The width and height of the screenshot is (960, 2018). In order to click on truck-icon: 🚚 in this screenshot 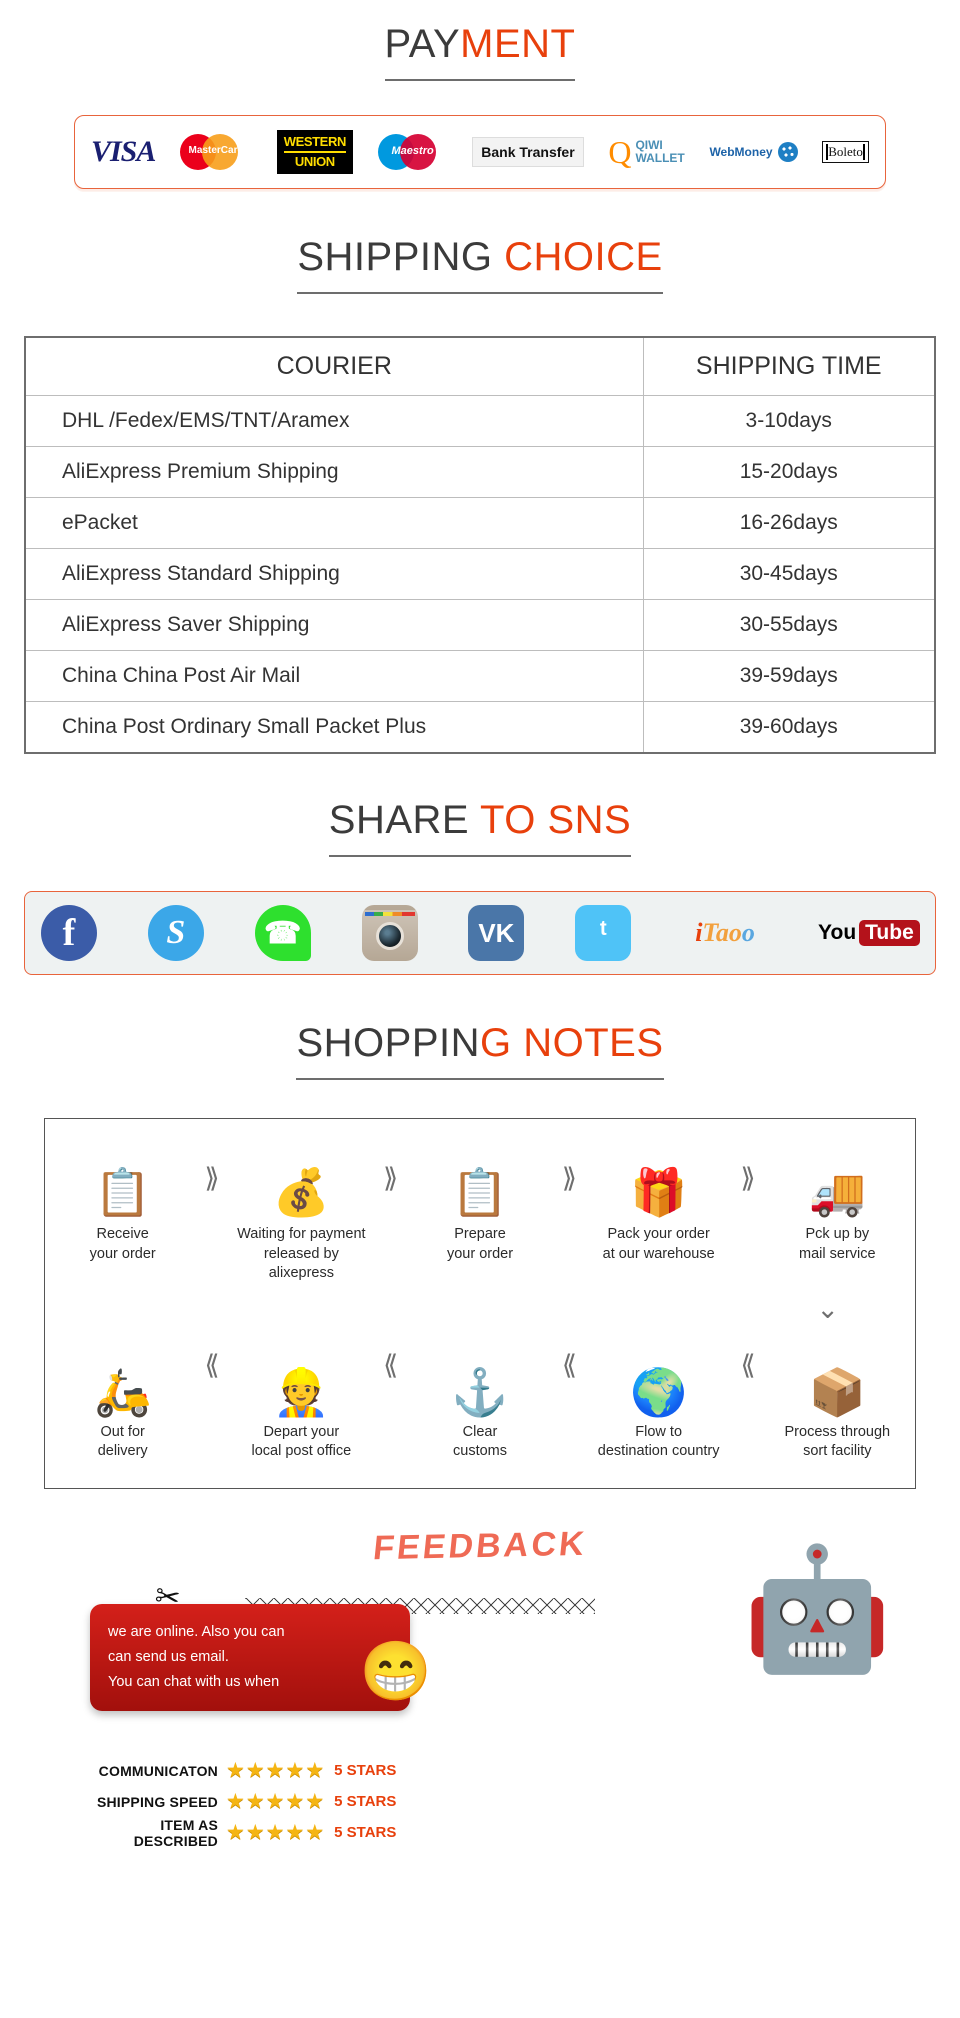, I will do `click(837, 1192)`.